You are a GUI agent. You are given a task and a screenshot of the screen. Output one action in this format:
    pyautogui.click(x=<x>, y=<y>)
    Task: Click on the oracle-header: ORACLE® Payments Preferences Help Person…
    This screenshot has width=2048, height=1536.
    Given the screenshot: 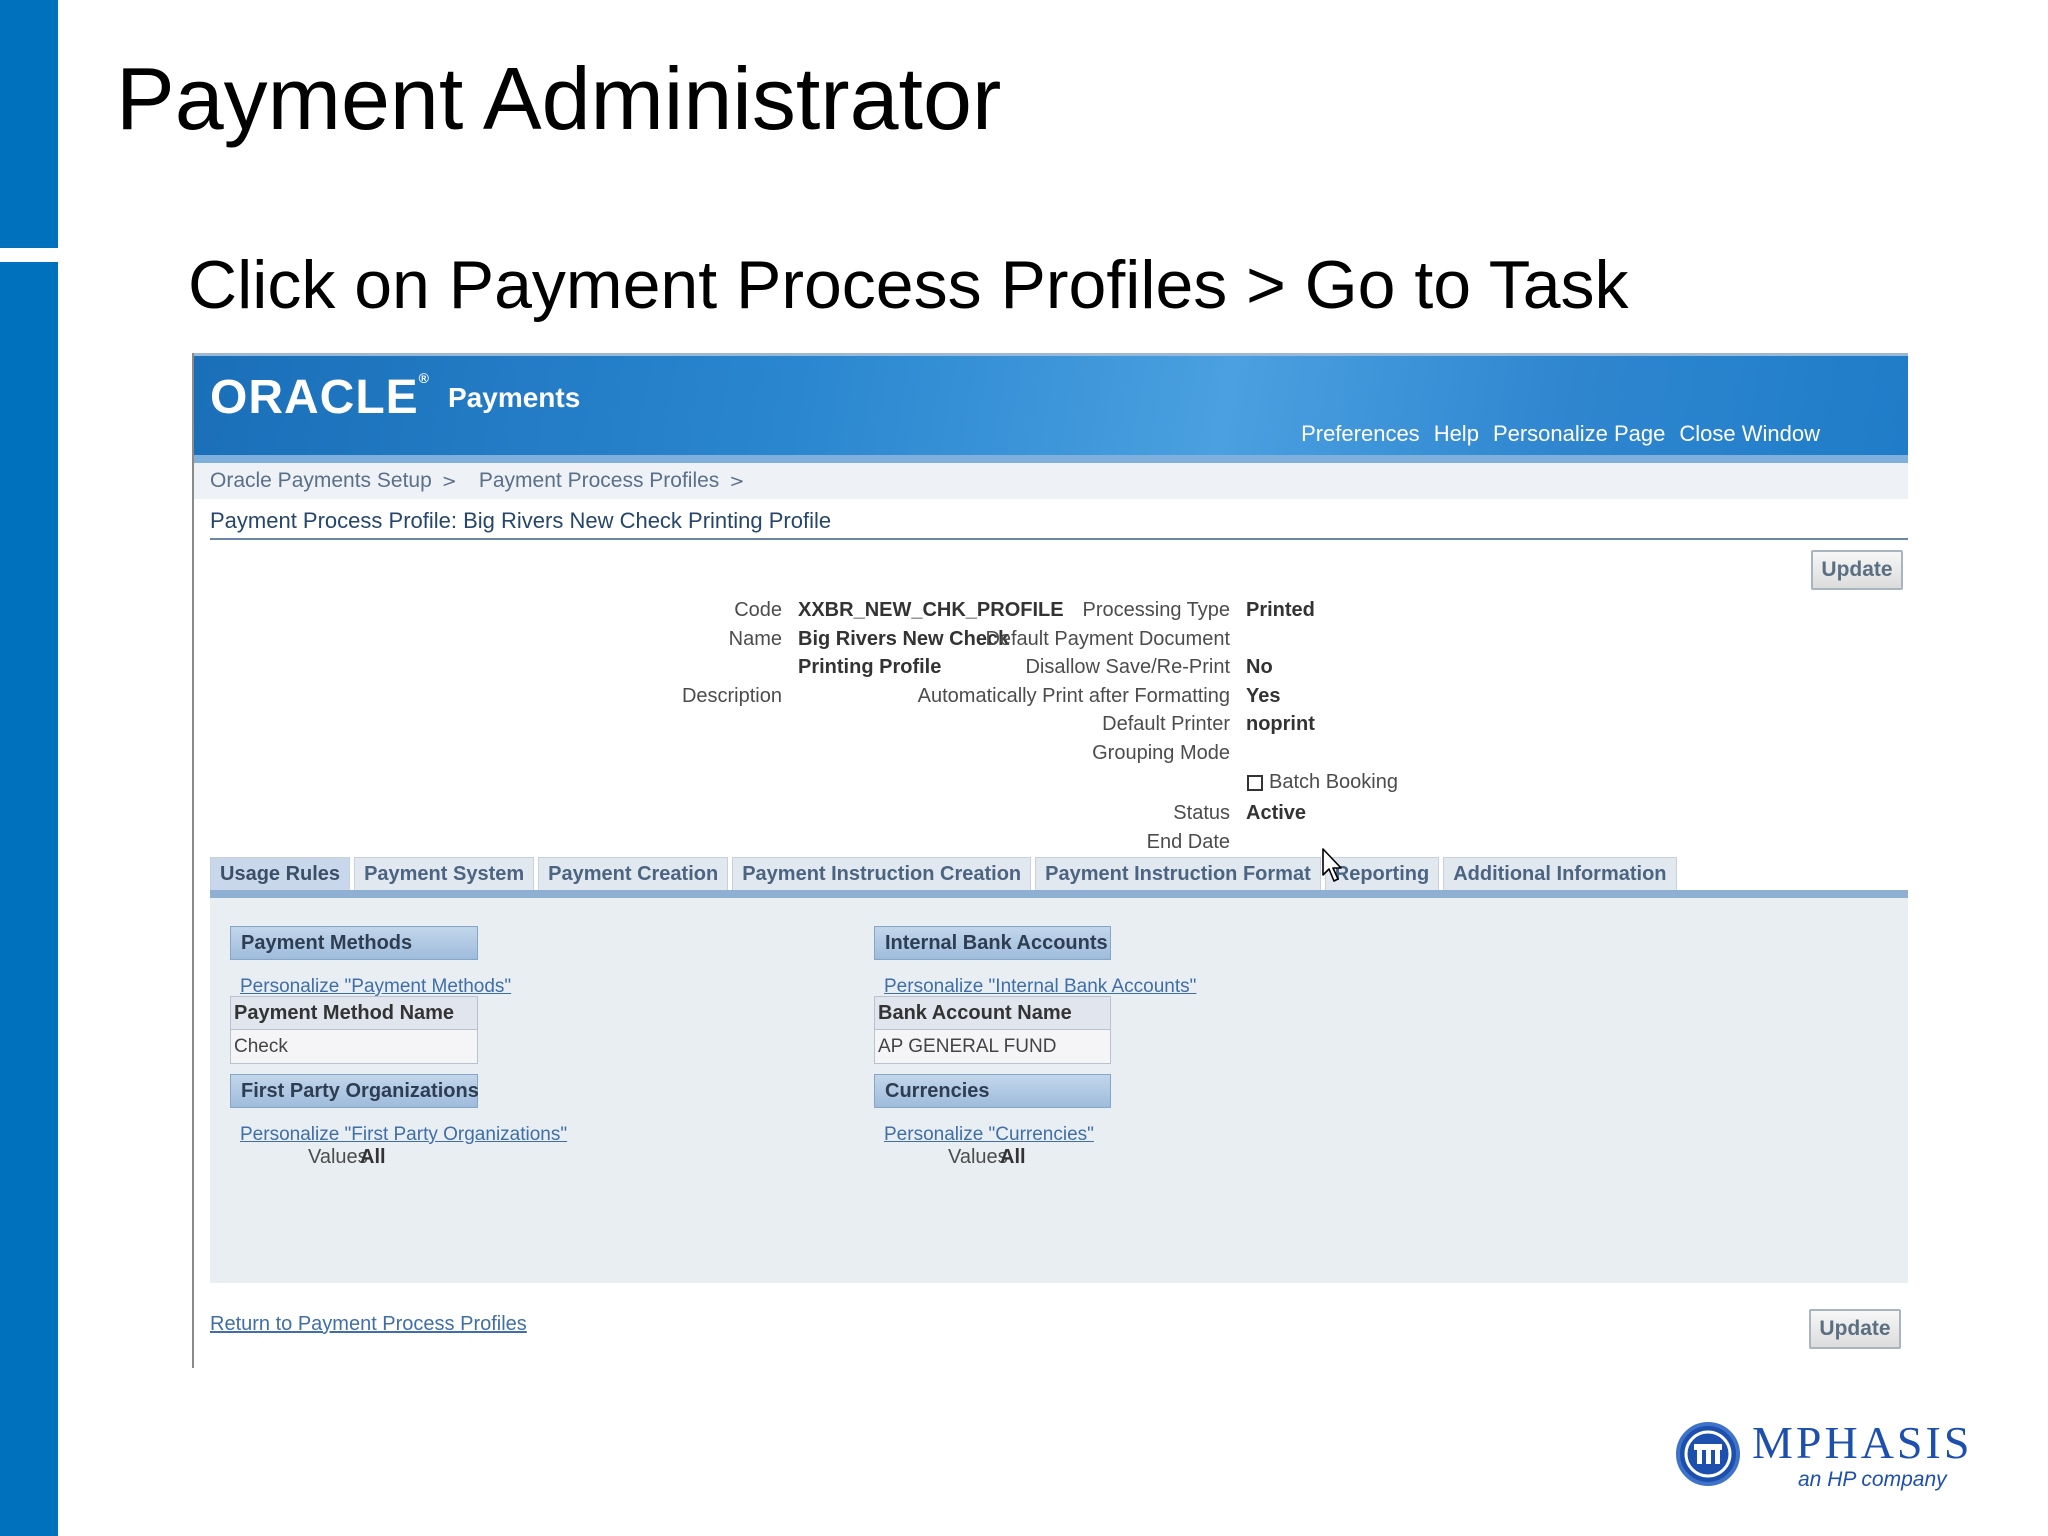 What is the action you would take?
    pyautogui.click(x=1051, y=408)
    